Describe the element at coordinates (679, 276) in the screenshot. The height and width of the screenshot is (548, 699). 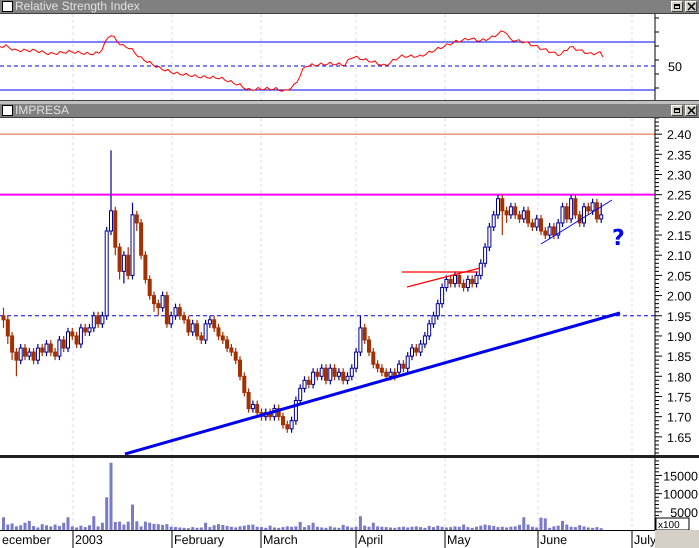
I see `axis-label: 2.05` at that location.